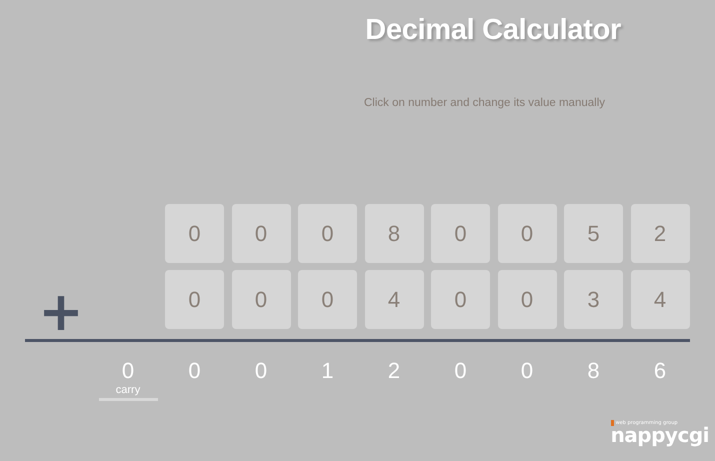 The width and height of the screenshot is (715, 461). I want to click on digit-field: 3, so click(593, 299).